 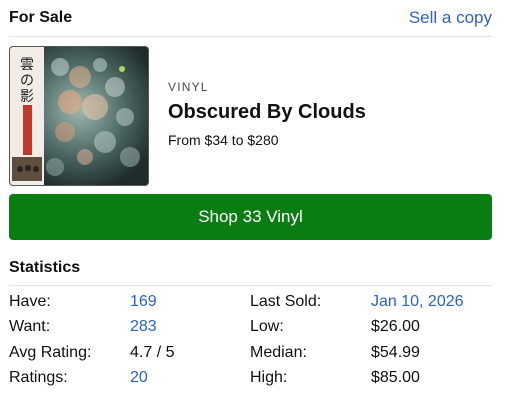 What do you see at coordinates (143, 302) in the screenshot?
I see `have-count-link: 169` at bounding box center [143, 302].